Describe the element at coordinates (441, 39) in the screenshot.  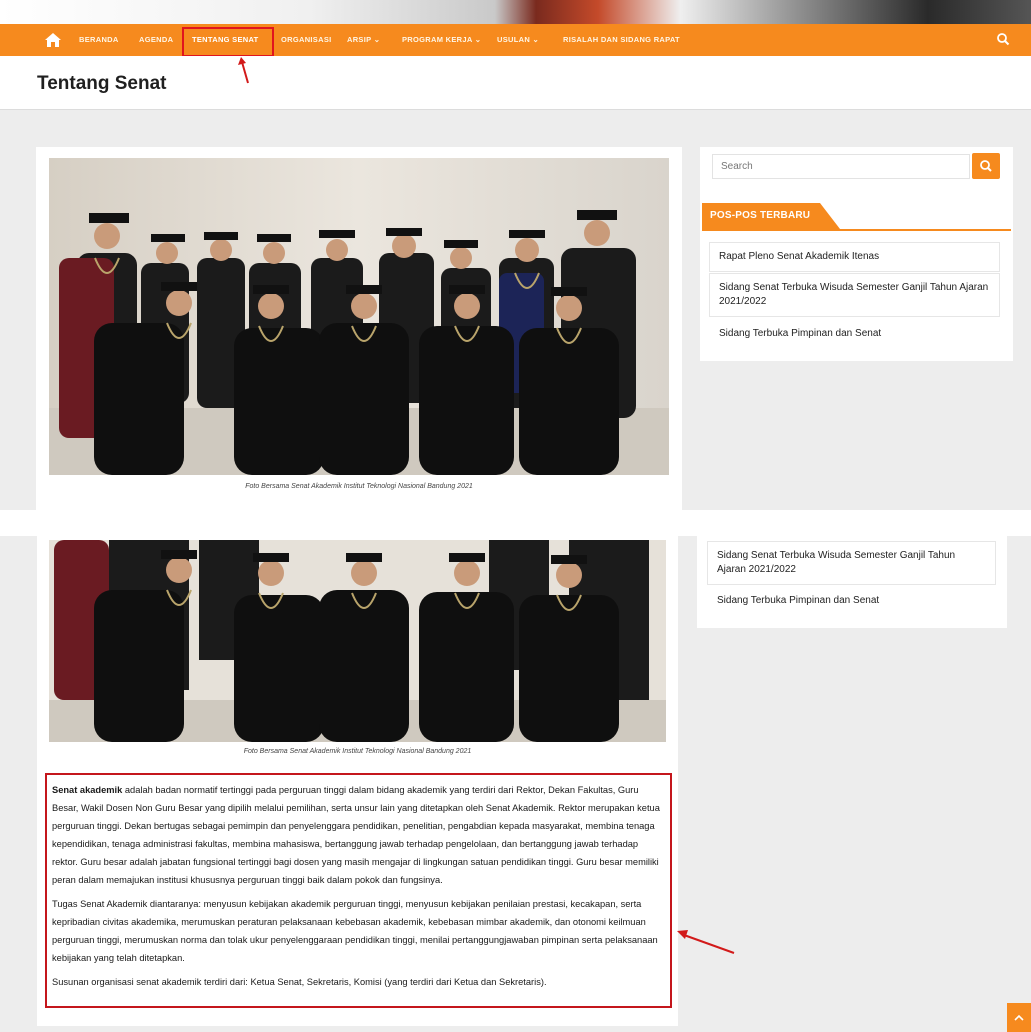
I see `nav-item-program-kerja: PROGRAM KERJA ⌄` at that location.